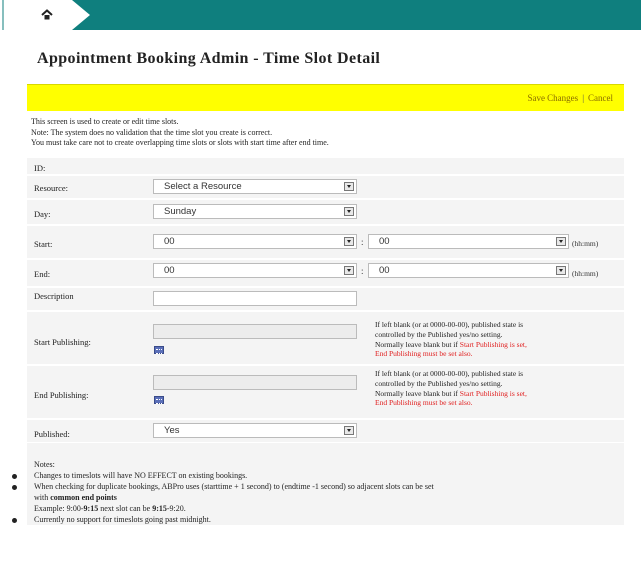  I want to click on note-text: next slot can be, so click(125, 508).